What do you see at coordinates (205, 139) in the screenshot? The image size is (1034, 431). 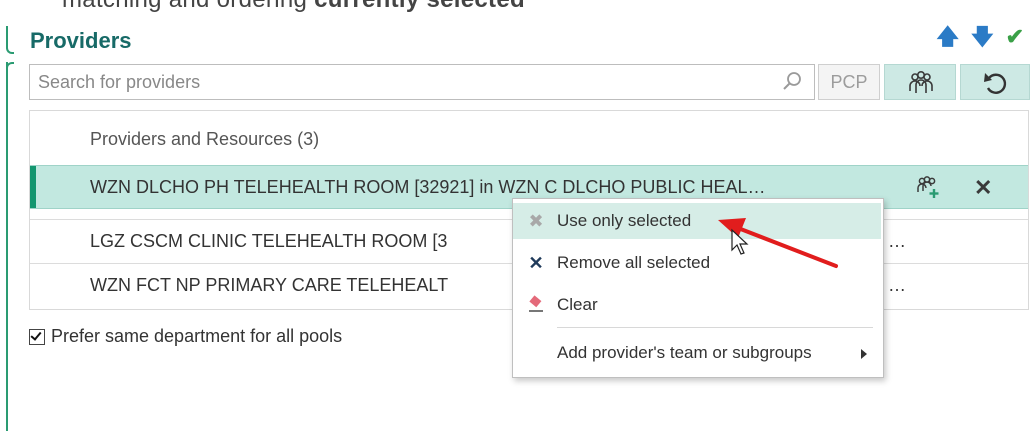 I see `list-header: Providers and Resources (3)` at bounding box center [205, 139].